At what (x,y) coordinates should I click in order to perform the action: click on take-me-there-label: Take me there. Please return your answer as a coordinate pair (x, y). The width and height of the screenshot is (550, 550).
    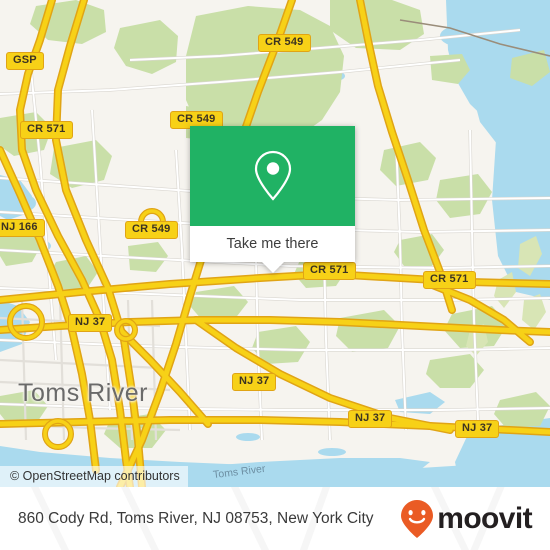
    Looking at the image, I should click on (272, 244).